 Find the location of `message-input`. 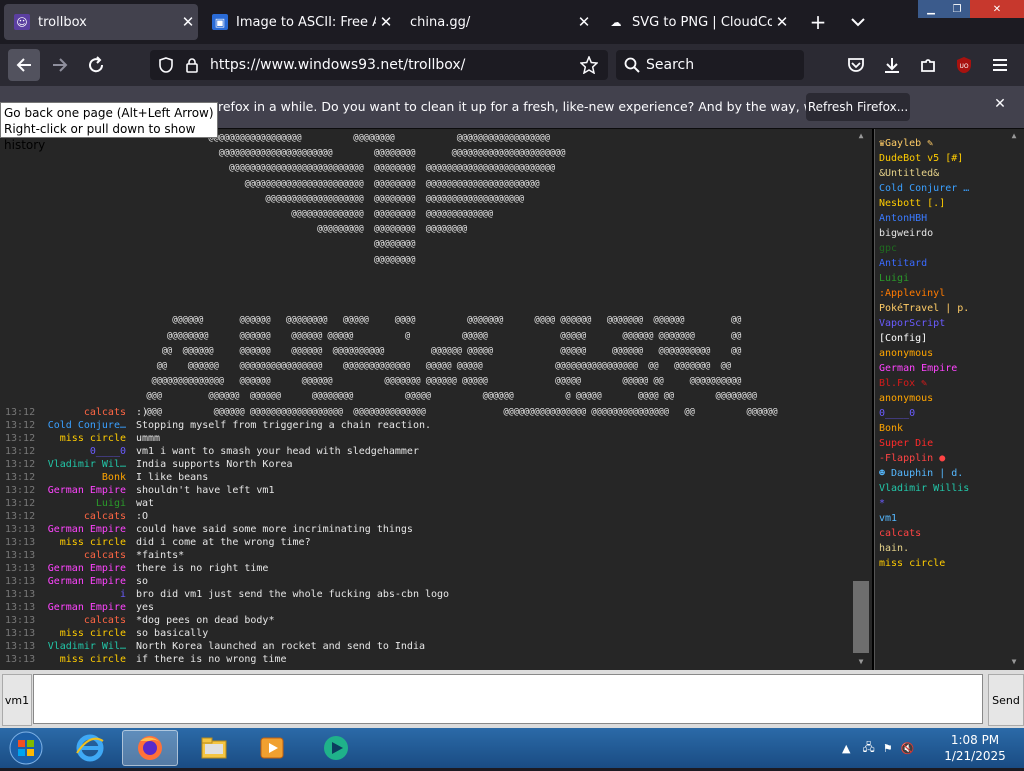

message-input is located at coordinates (508, 699).